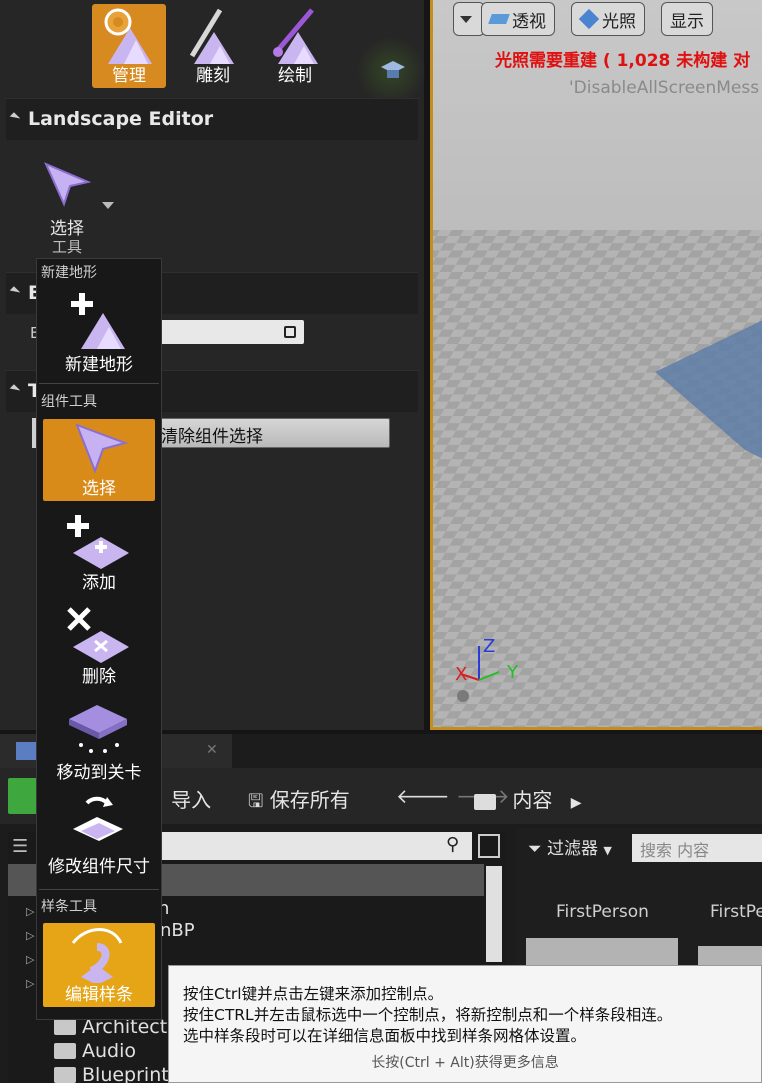 This screenshot has height=1083, width=762. Describe the element at coordinates (97, 955) in the screenshot. I see `spline-icon` at that location.